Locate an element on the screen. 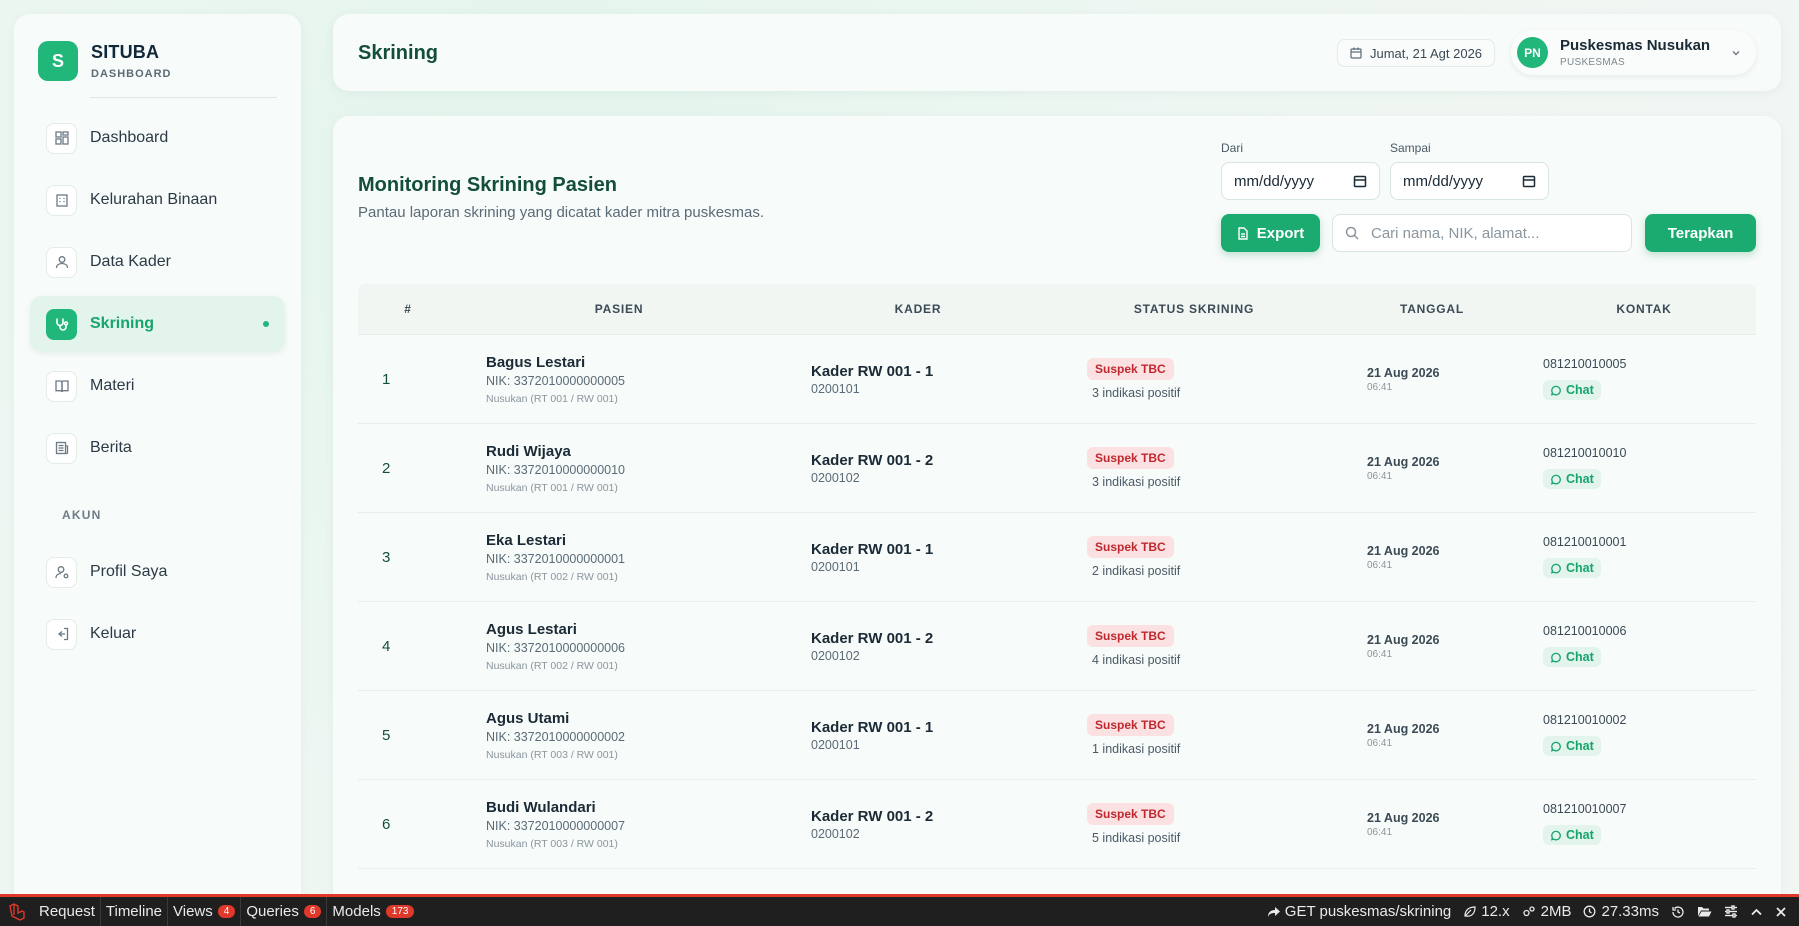 The width and height of the screenshot is (1799, 926). kader-name: Kader RW 001 - 2 is located at coordinates (872, 816).